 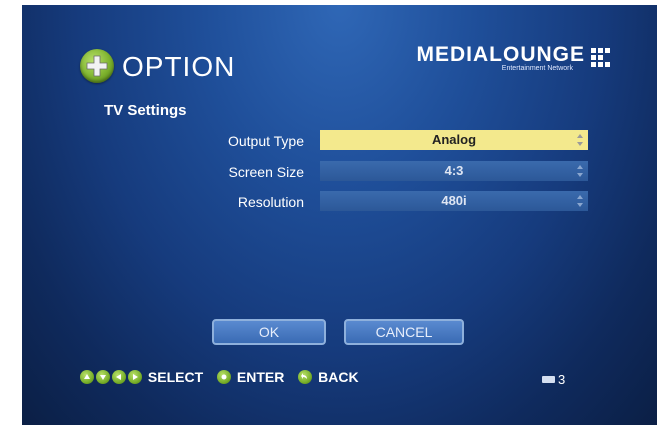 I want to click on footer-hints: SELECT ENTER BACK, so click(x=224, y=378).